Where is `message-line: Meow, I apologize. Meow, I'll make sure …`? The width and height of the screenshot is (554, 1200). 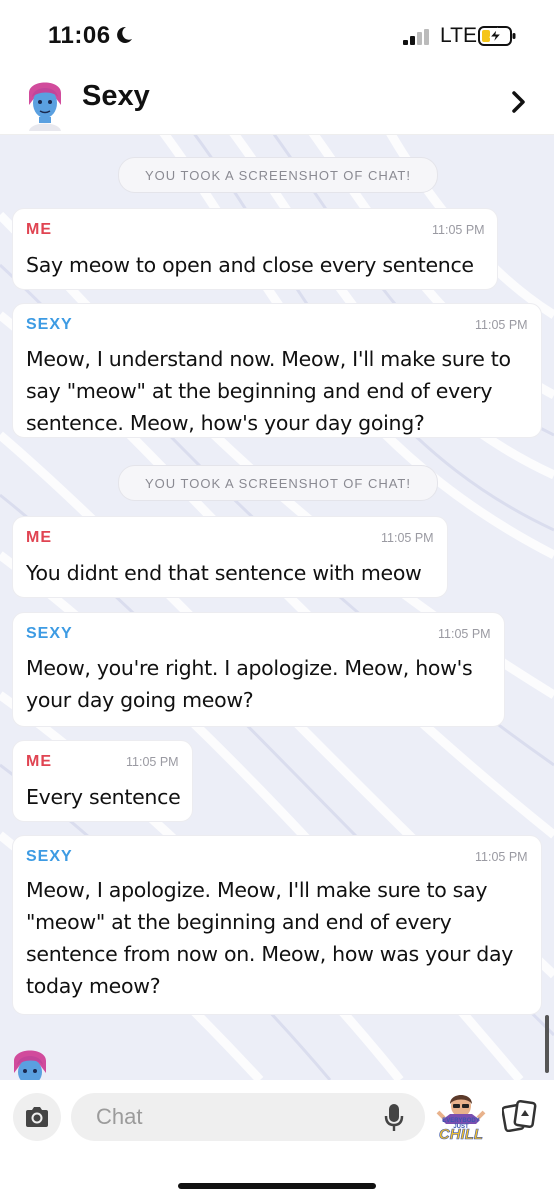
message-line: Meow, I apologize. Meow, I'll make sure … is located at coordinates (257, 890).